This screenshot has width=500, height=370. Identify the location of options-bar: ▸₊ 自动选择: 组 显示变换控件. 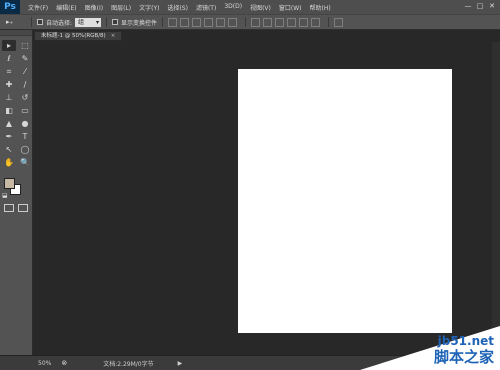
(250, 22).